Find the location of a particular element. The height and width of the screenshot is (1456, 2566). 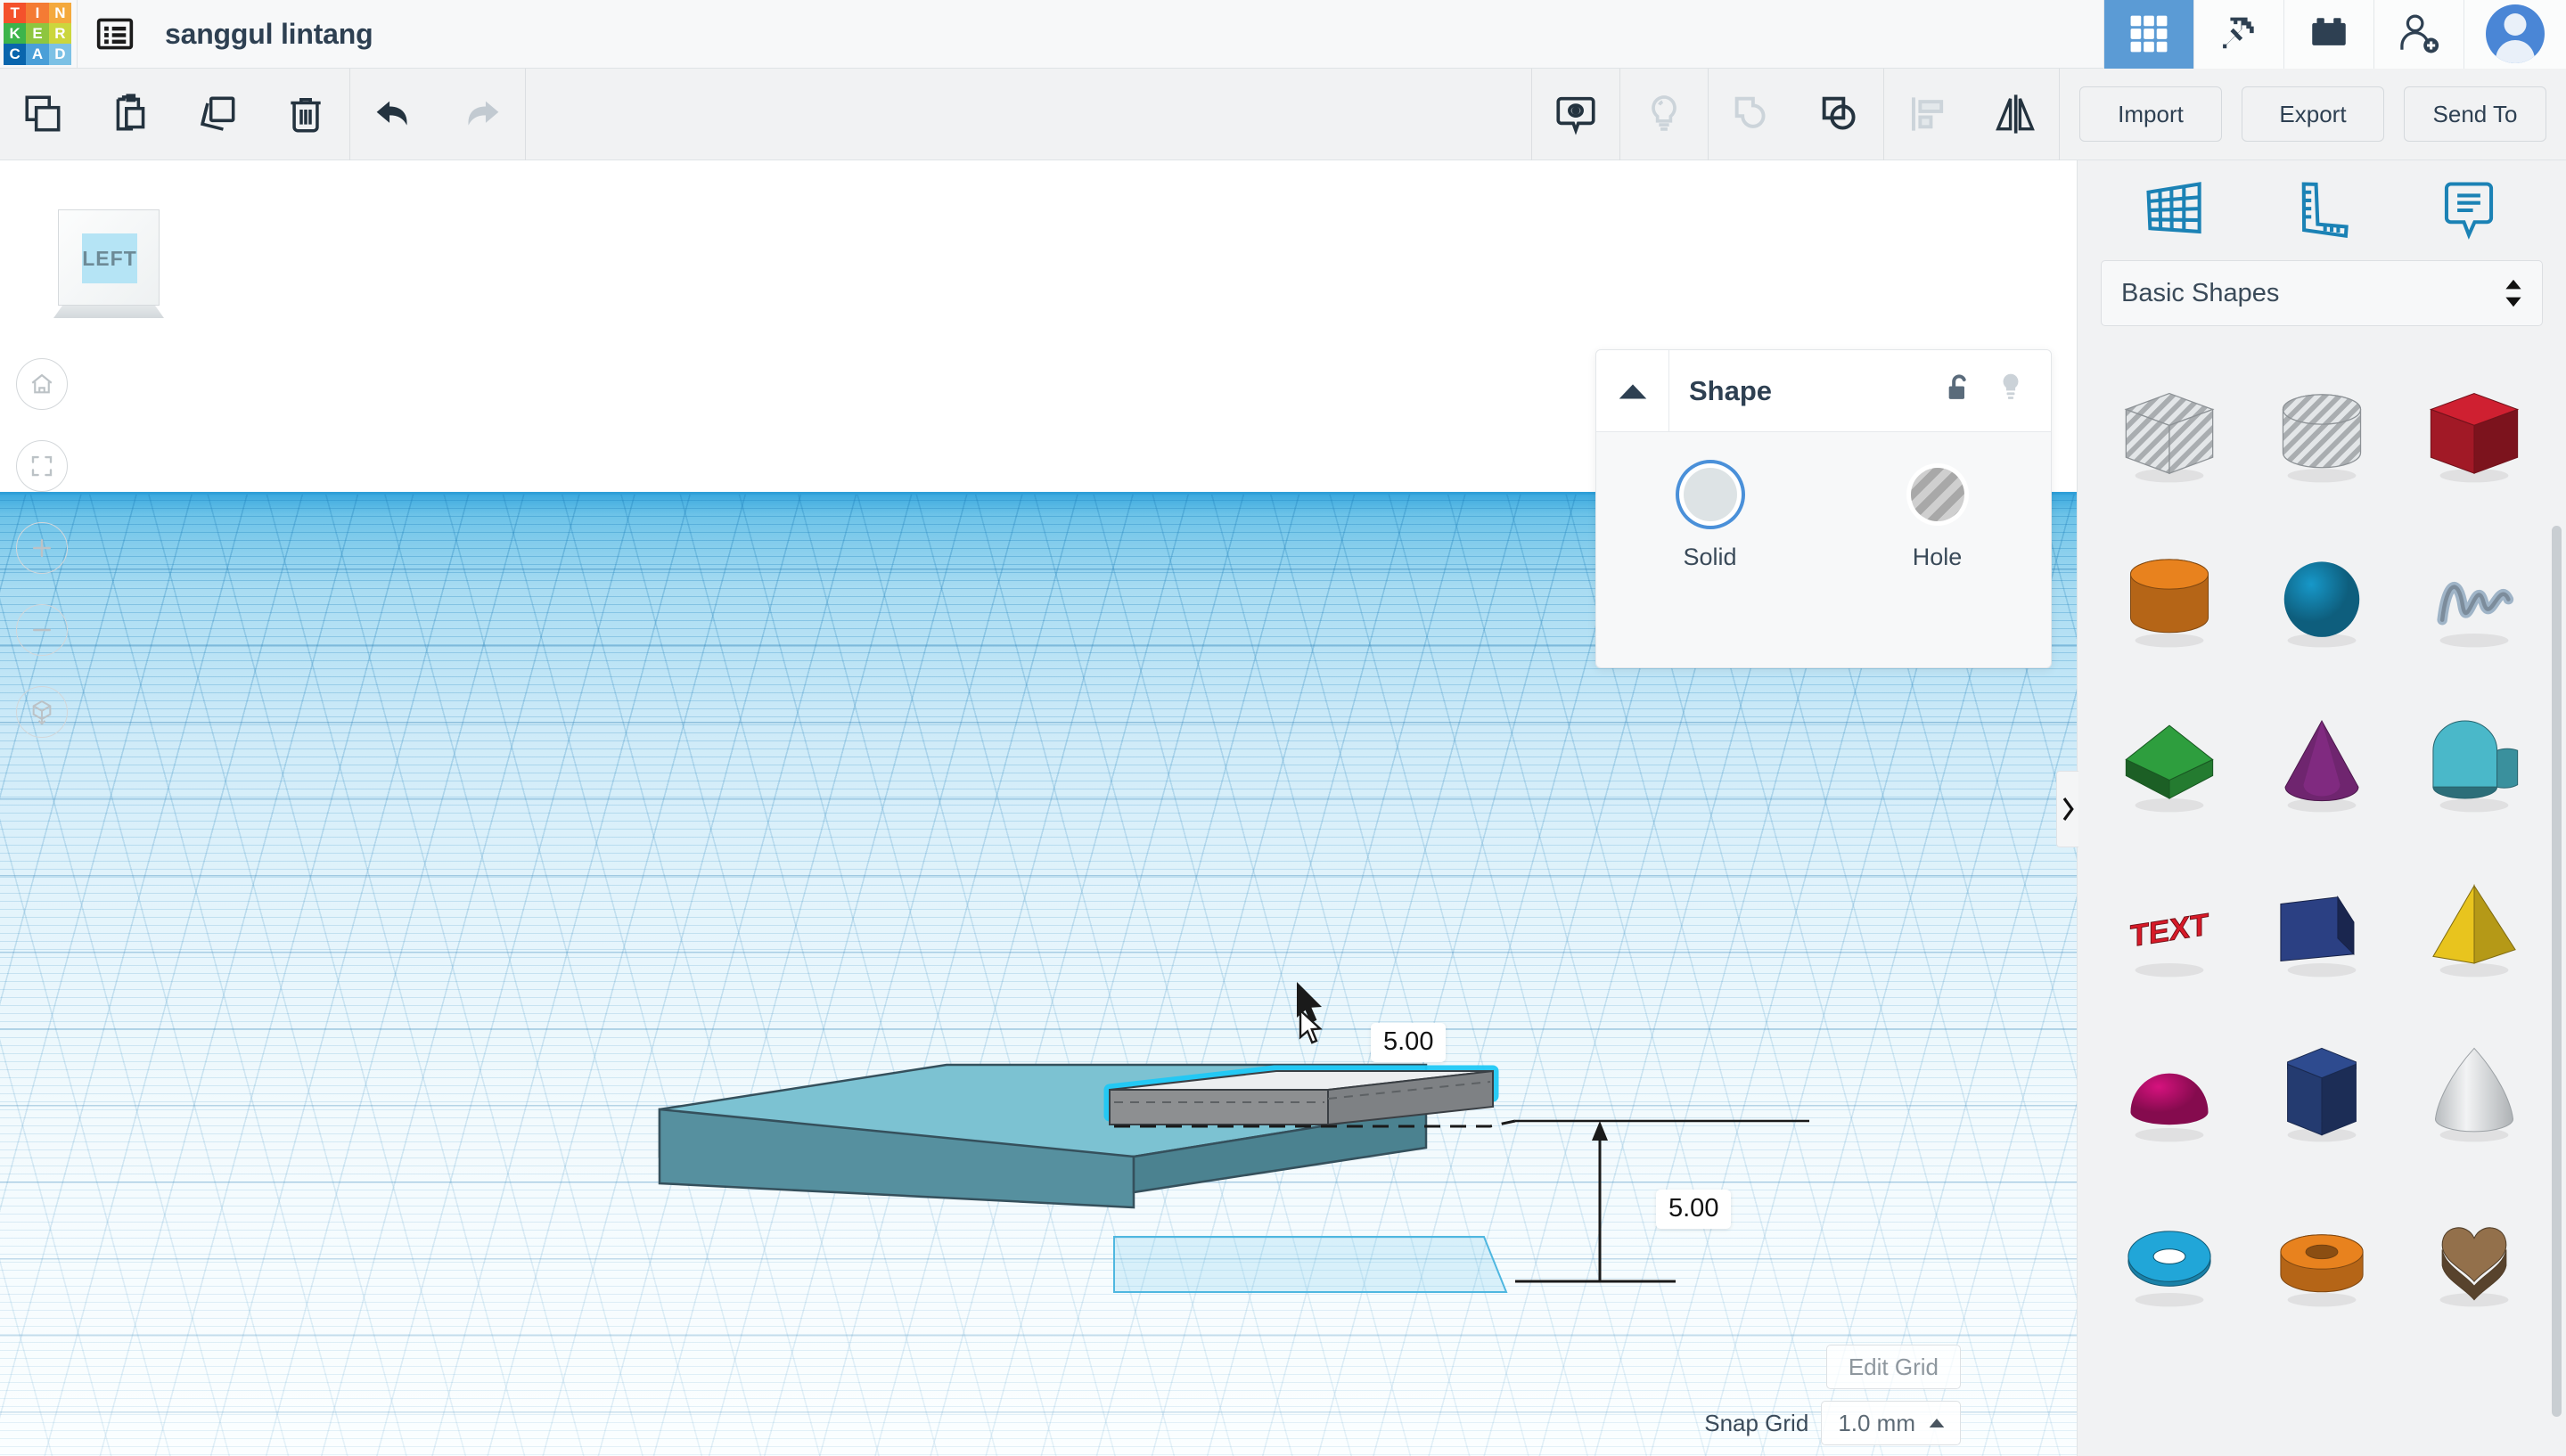

snap-grid-select: 1.0 mm is located at coordinates (1891, 1423).